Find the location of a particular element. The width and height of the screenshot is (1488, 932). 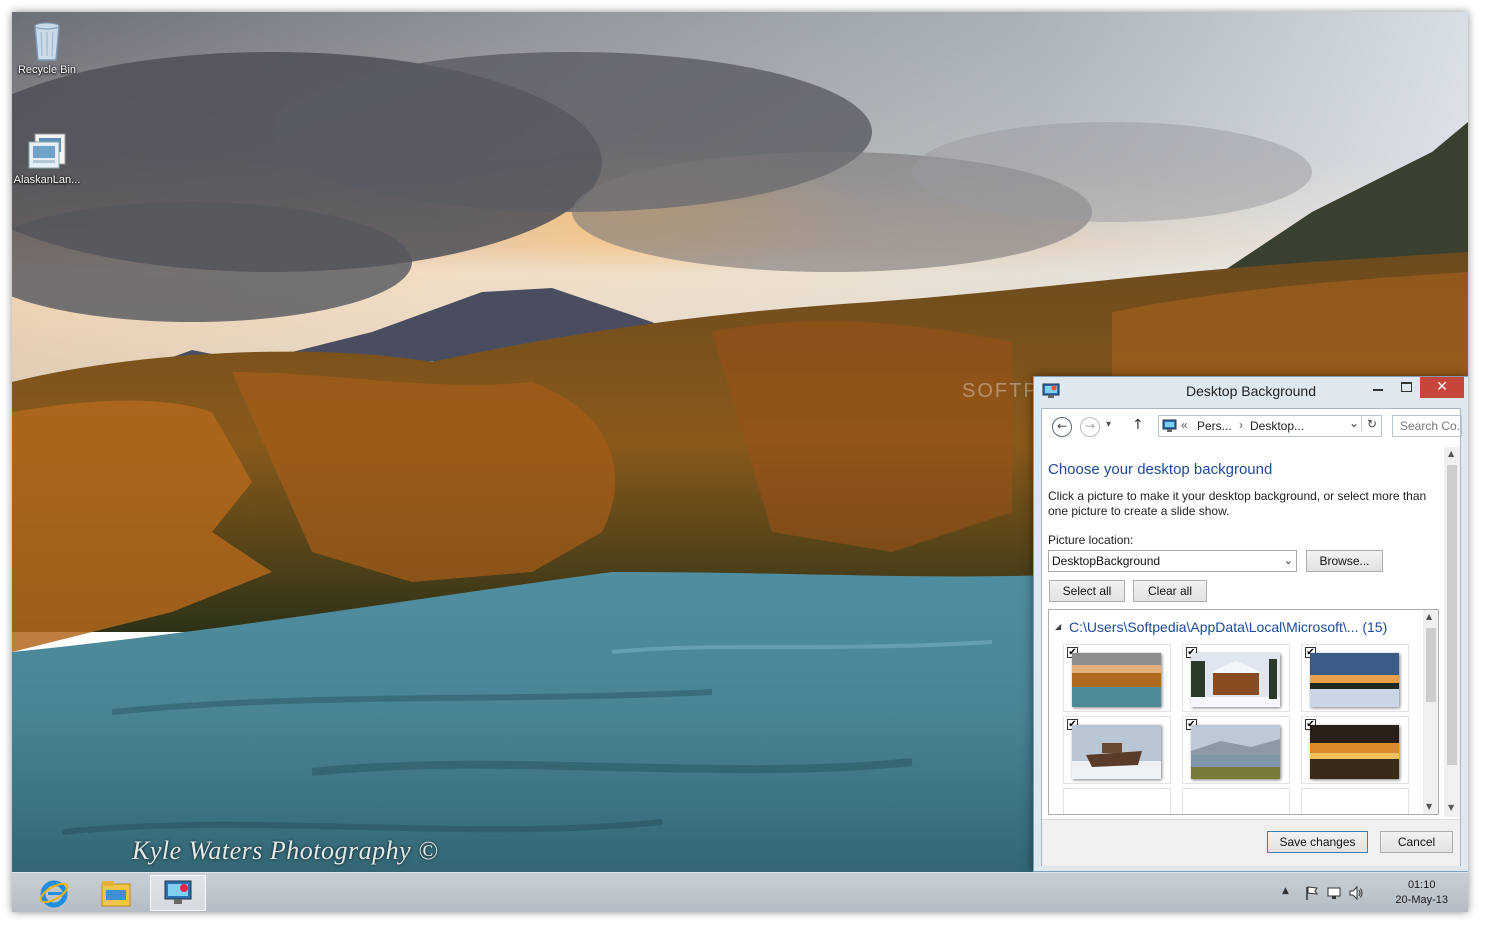

thumbnail-image-winter-sunset is located at coordinates (1354, 680).